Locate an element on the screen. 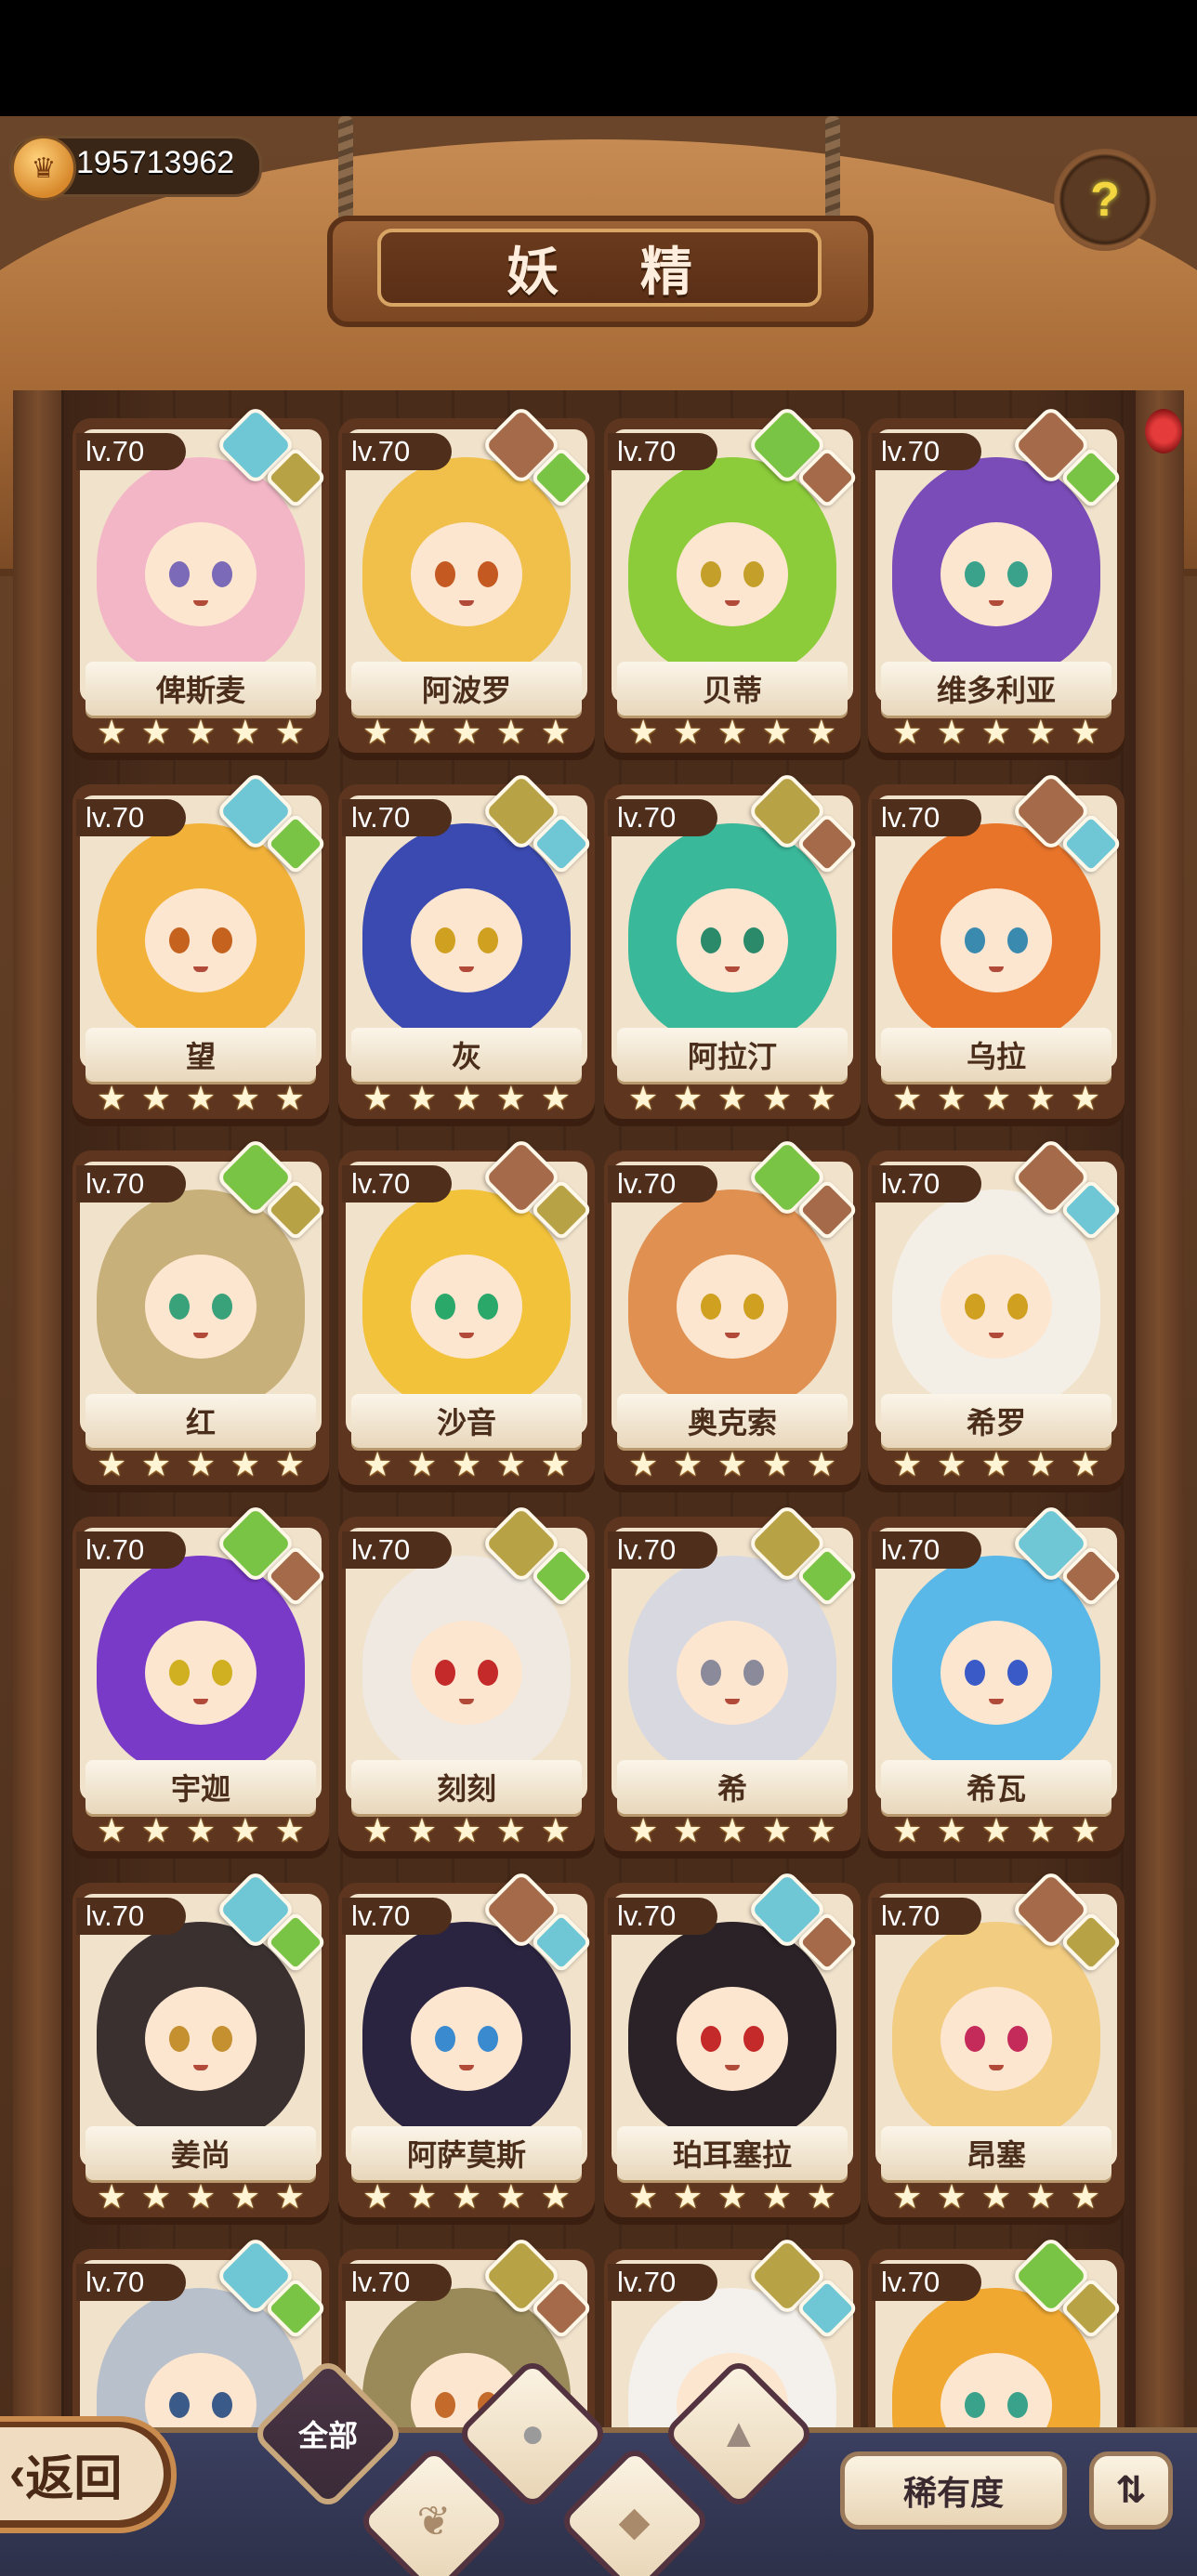 The height and width of the screenshot is (2576, 1197). fairy-card: lv.70 红 ★ ★ ★ ★ ★ is located at coordinates (200, 1311).